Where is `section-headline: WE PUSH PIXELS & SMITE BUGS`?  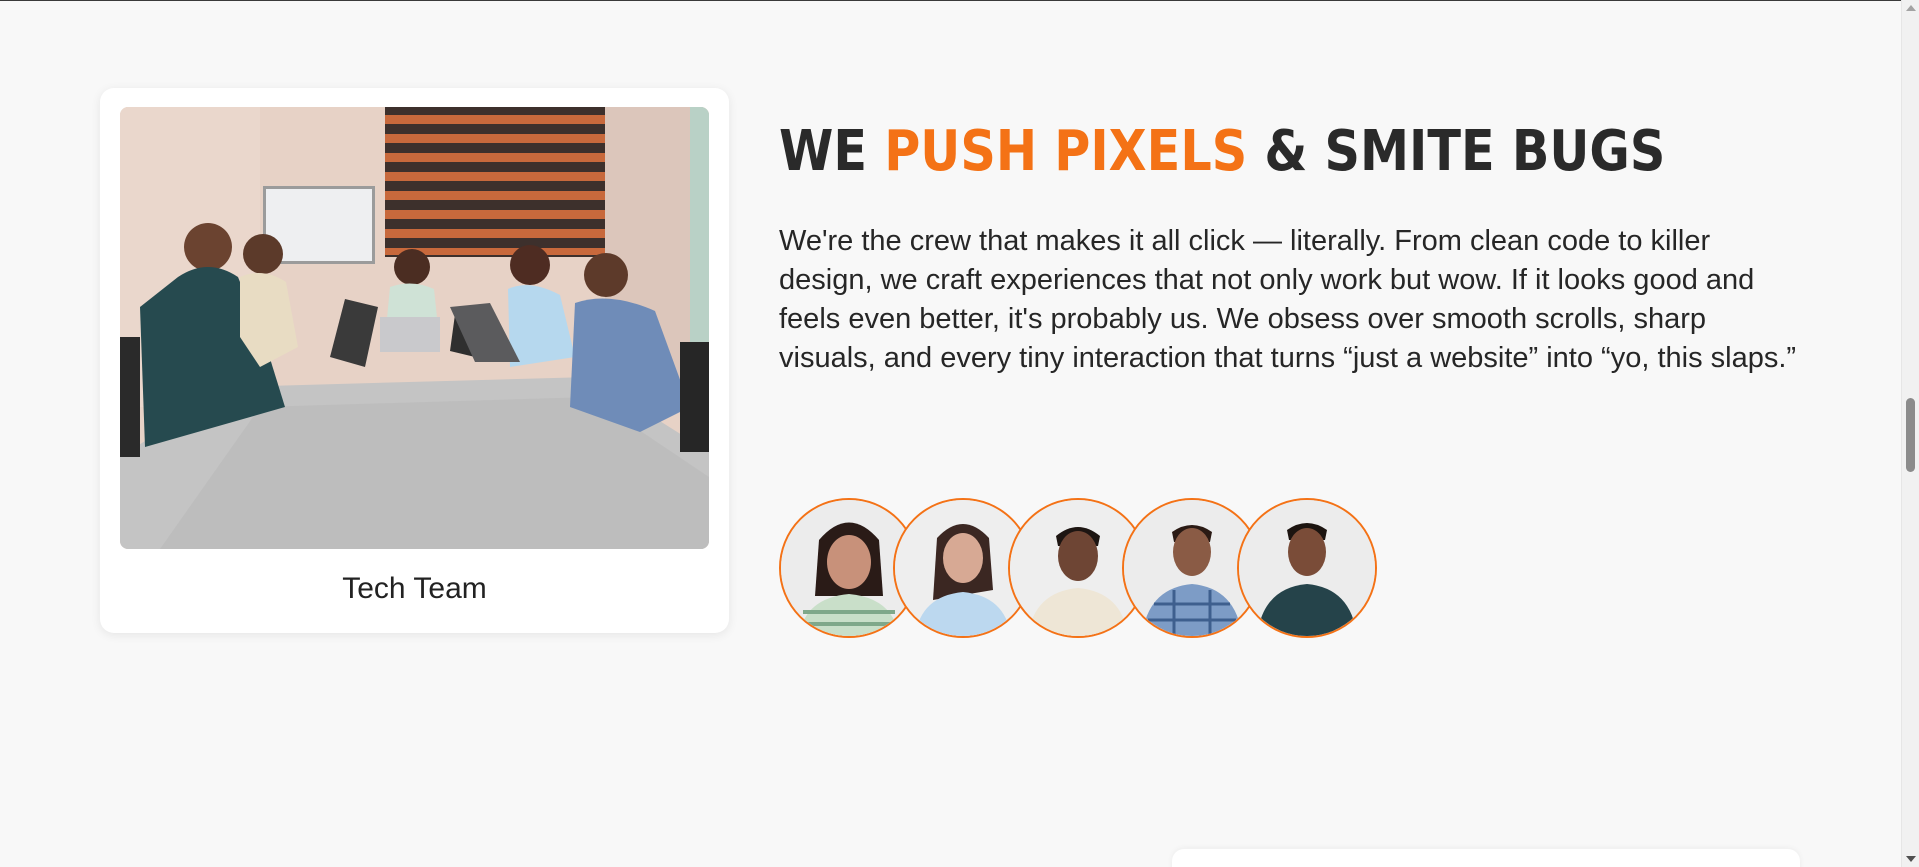 section-headline: WE PUSH PIXELS & SMITE BUGS is located at coordinates (1222, 152).